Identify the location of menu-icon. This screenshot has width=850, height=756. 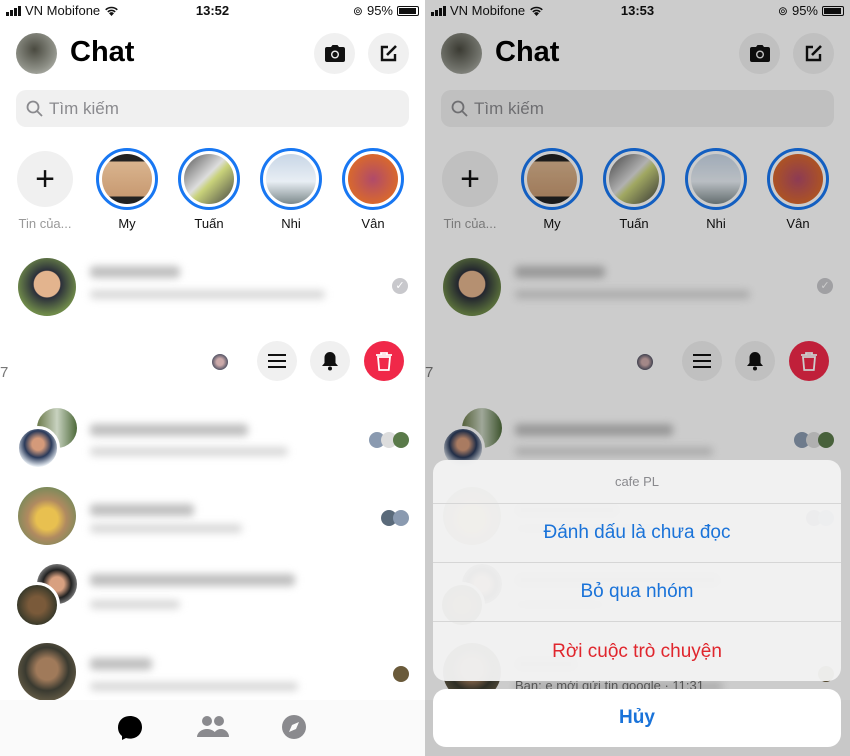
(277, 361).